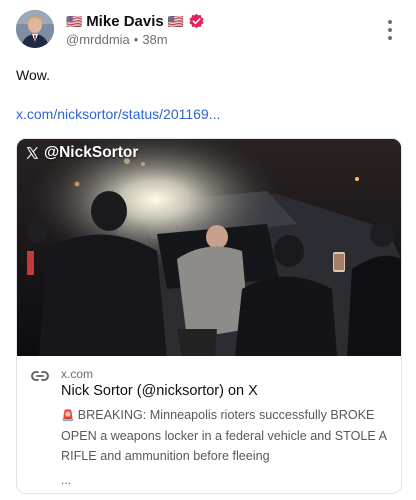 The height and width of the screenshot is (500, 416). I want to click on media-label: @NickSortor, so click(81, 153).